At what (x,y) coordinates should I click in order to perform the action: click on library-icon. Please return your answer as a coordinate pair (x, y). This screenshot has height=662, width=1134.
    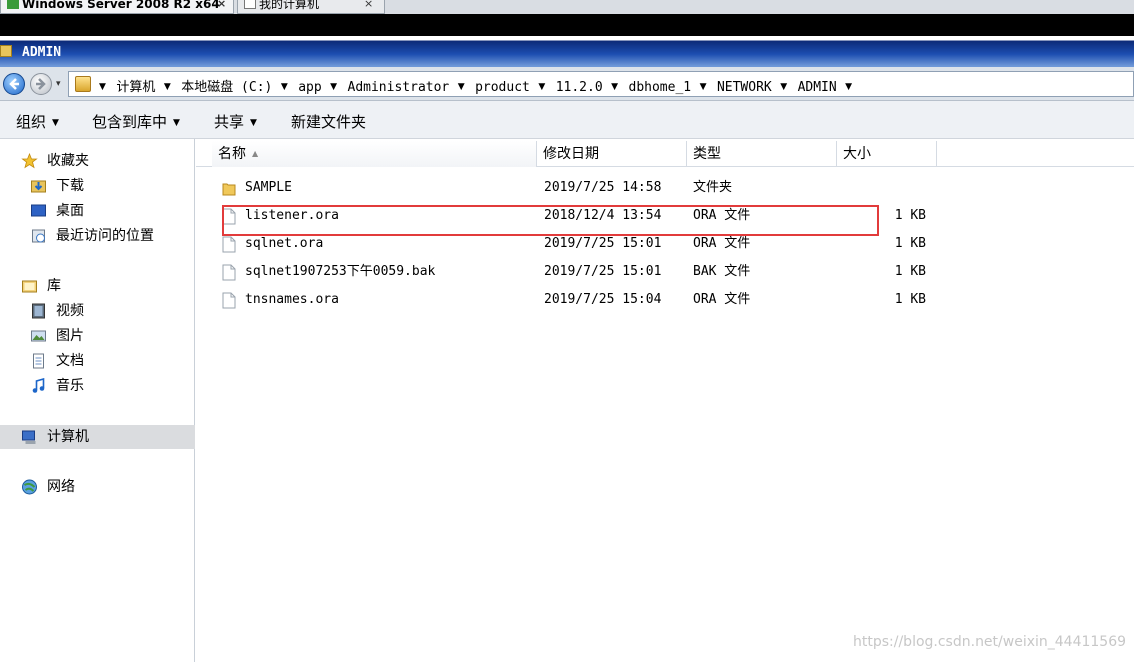
    Looking at the image, I should click on (29, 286).